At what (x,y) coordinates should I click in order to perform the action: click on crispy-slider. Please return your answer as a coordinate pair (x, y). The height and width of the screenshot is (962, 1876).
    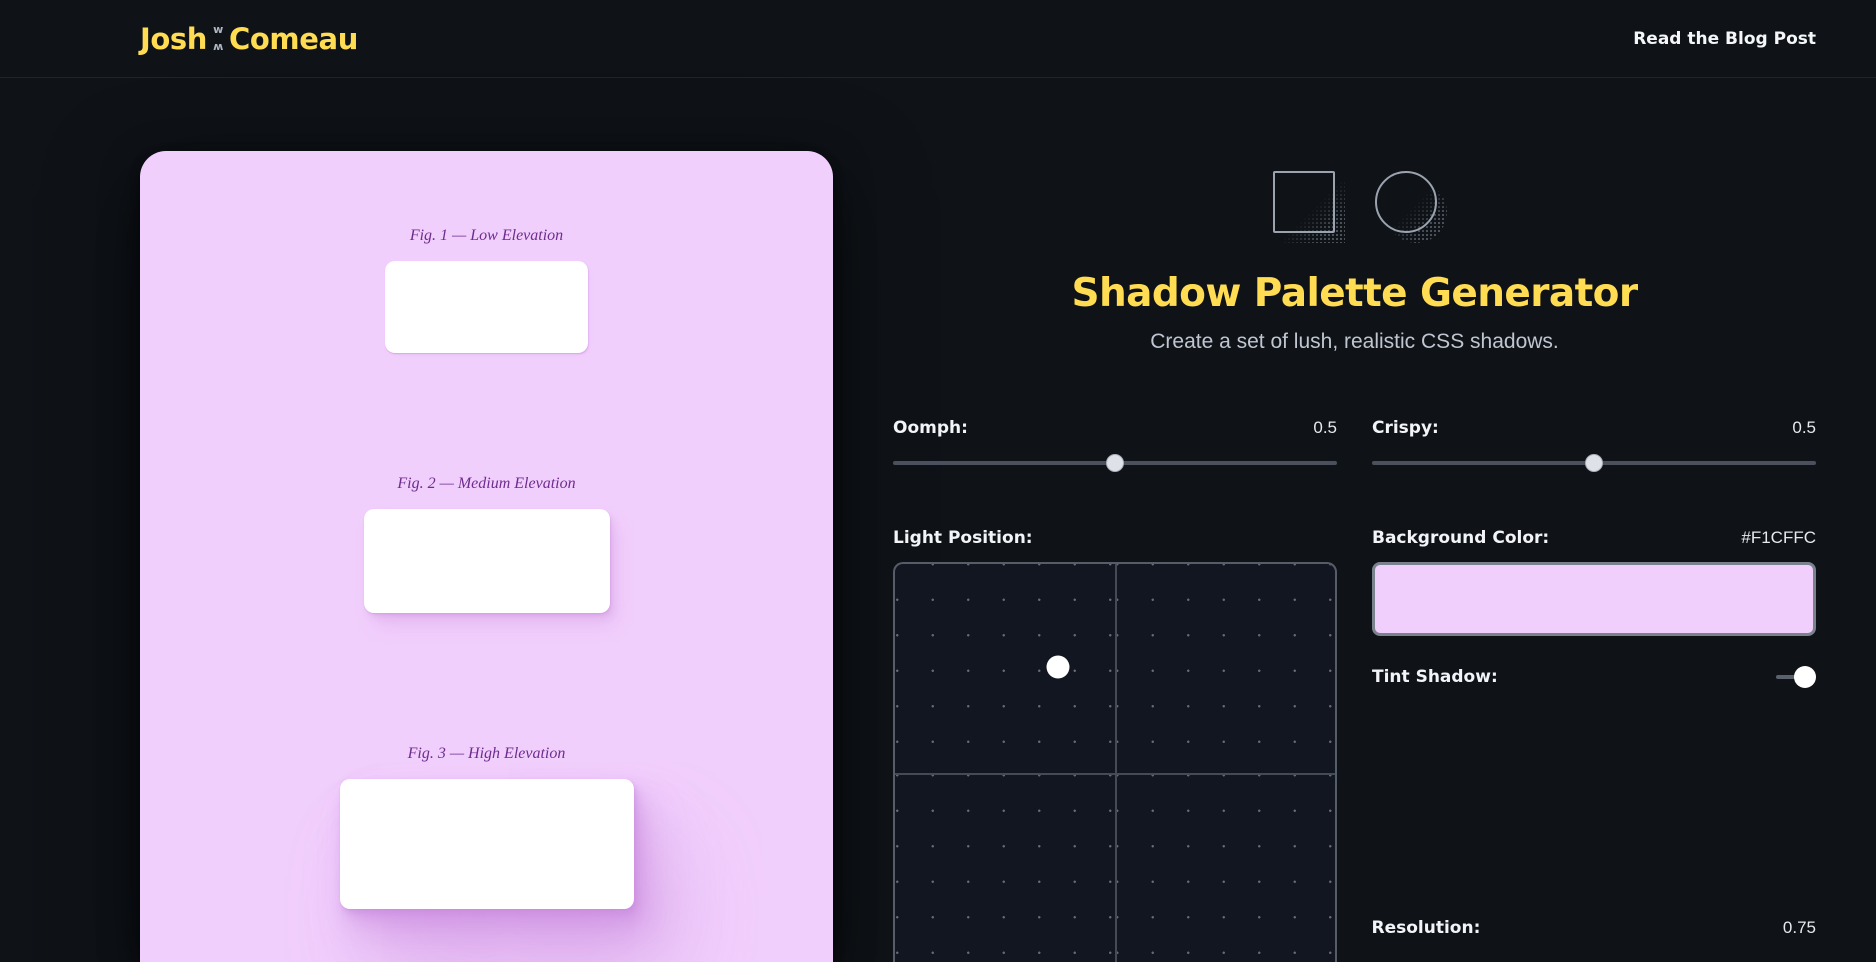
    Looking at the image, I should click on (1594, 463).